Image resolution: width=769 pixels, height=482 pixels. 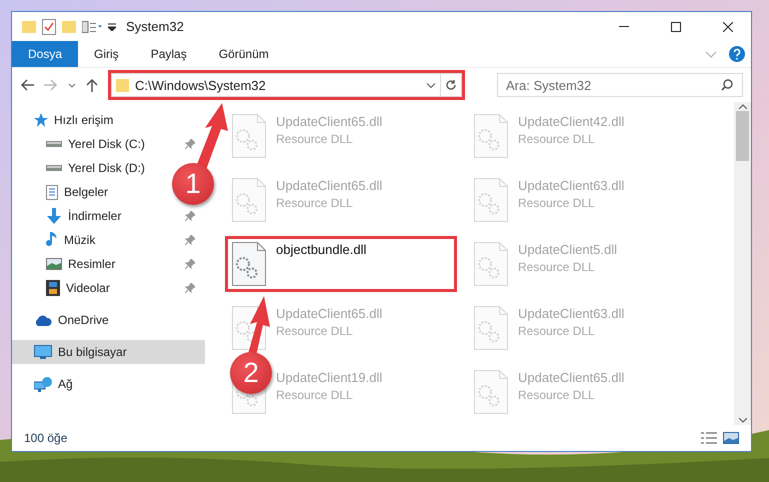 What do you see at coordinates (742, 420) in the screenshot?
I see `scroll-down-icon` at bounding box center [742, 420].